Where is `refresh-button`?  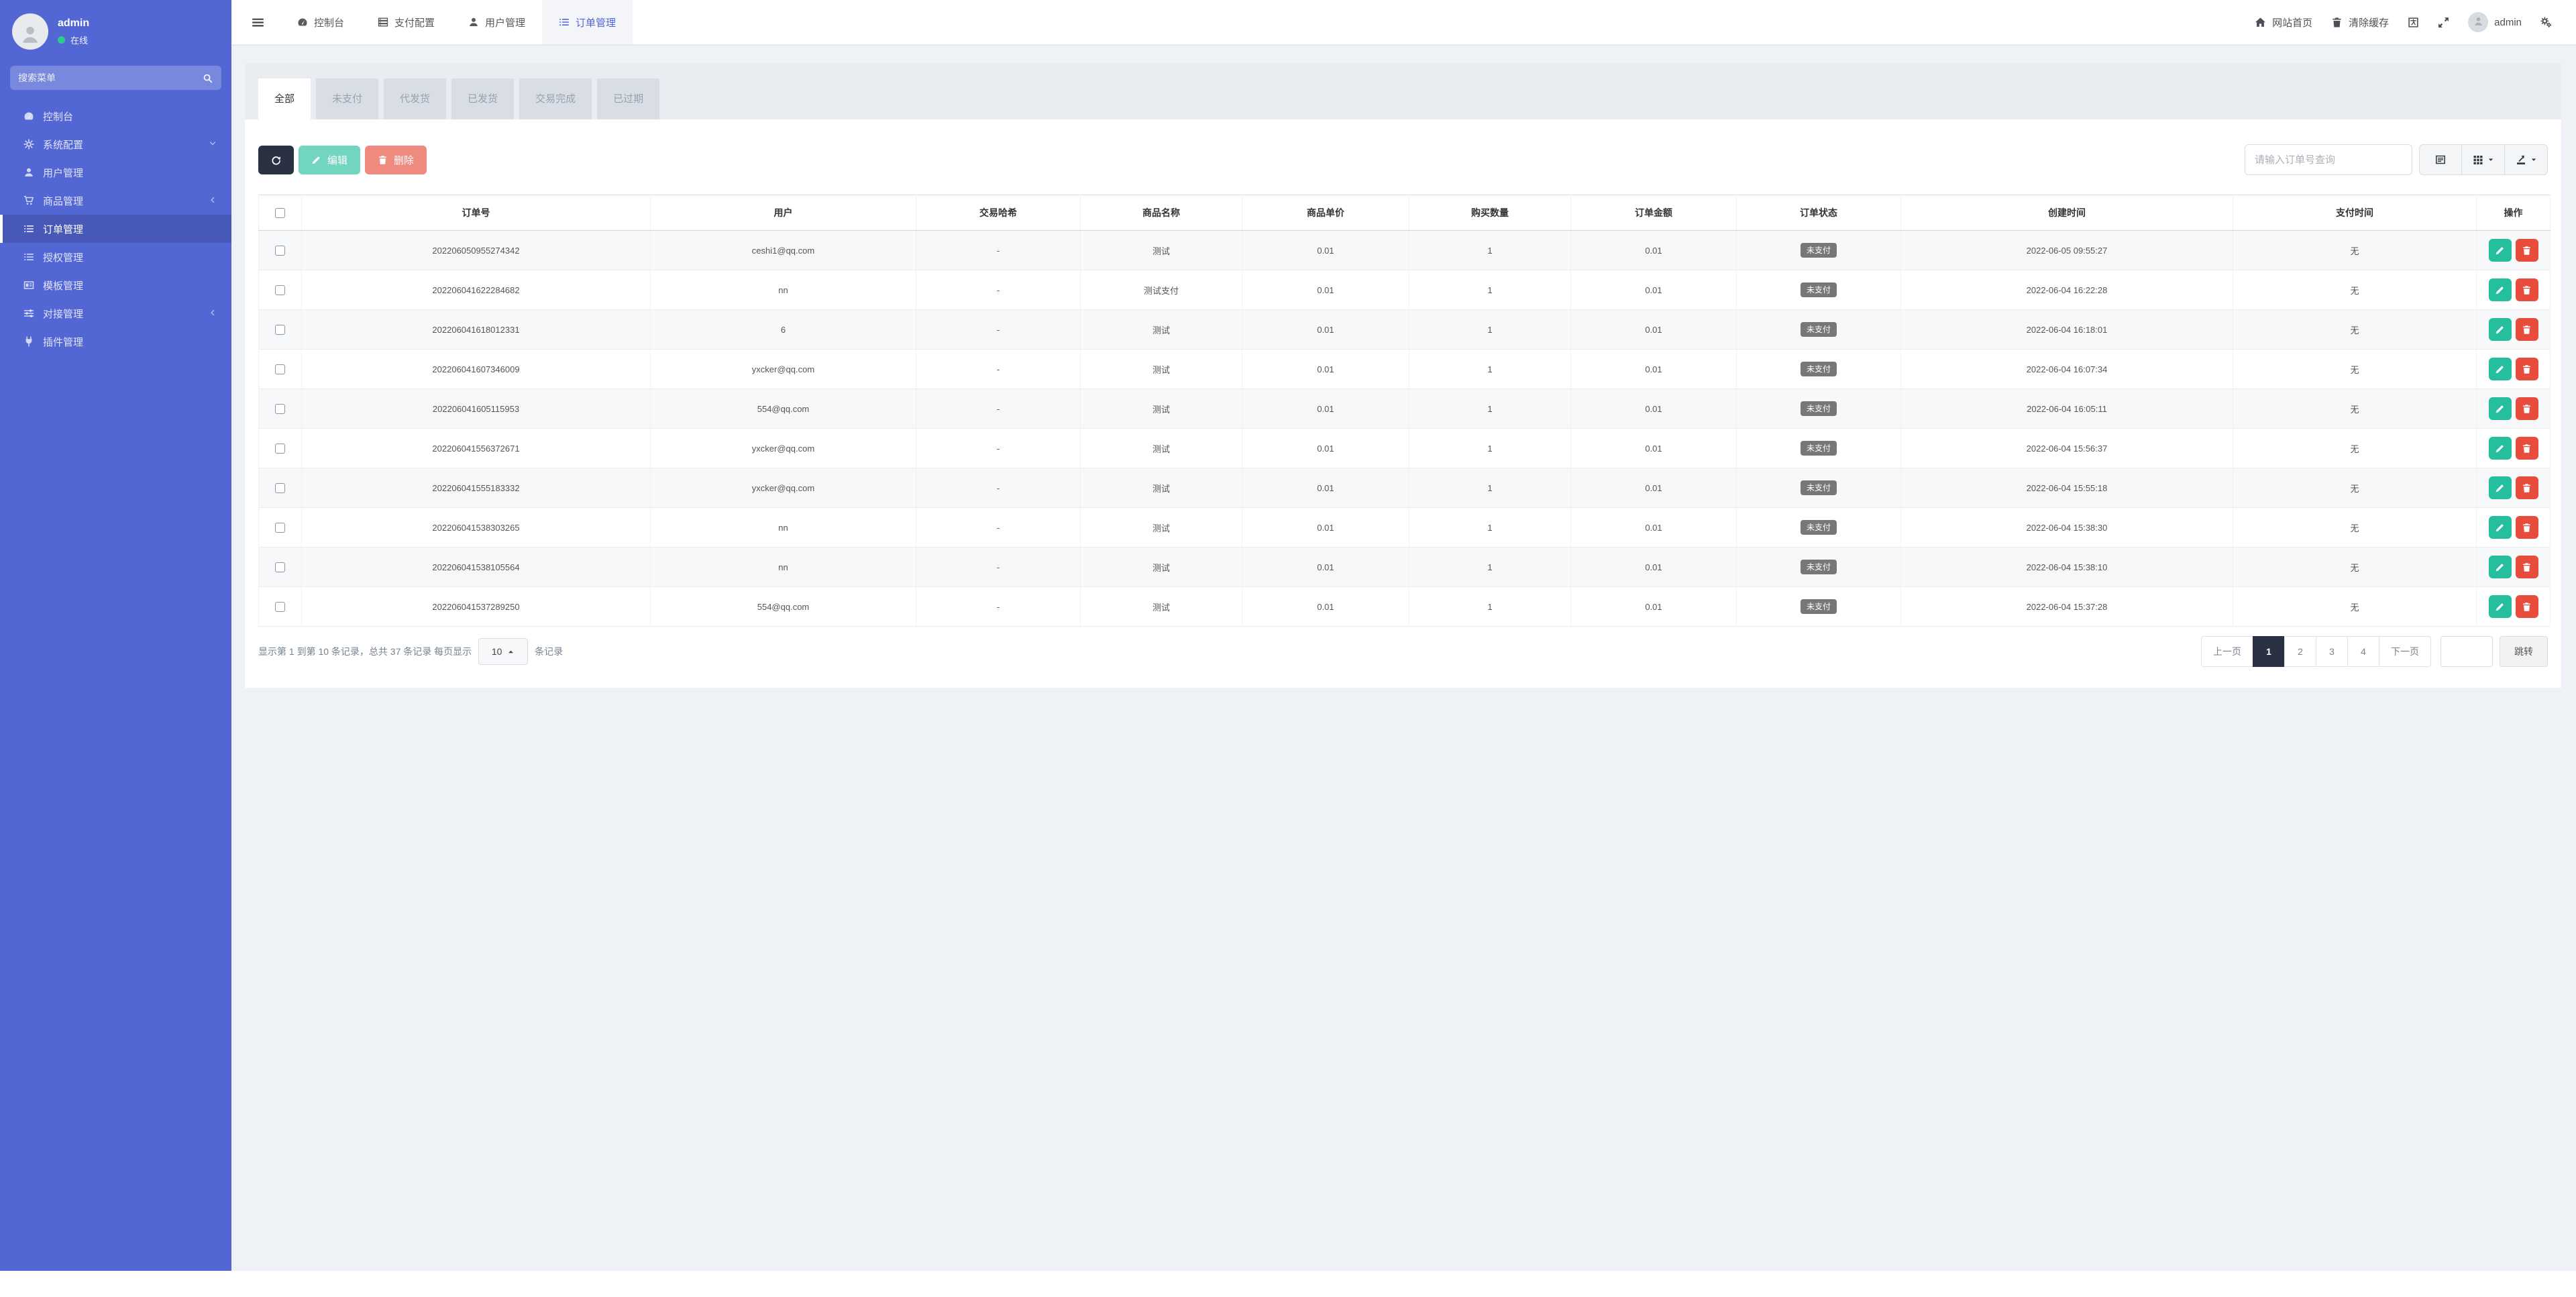
refresh-button is located at coordinates (276, 159).